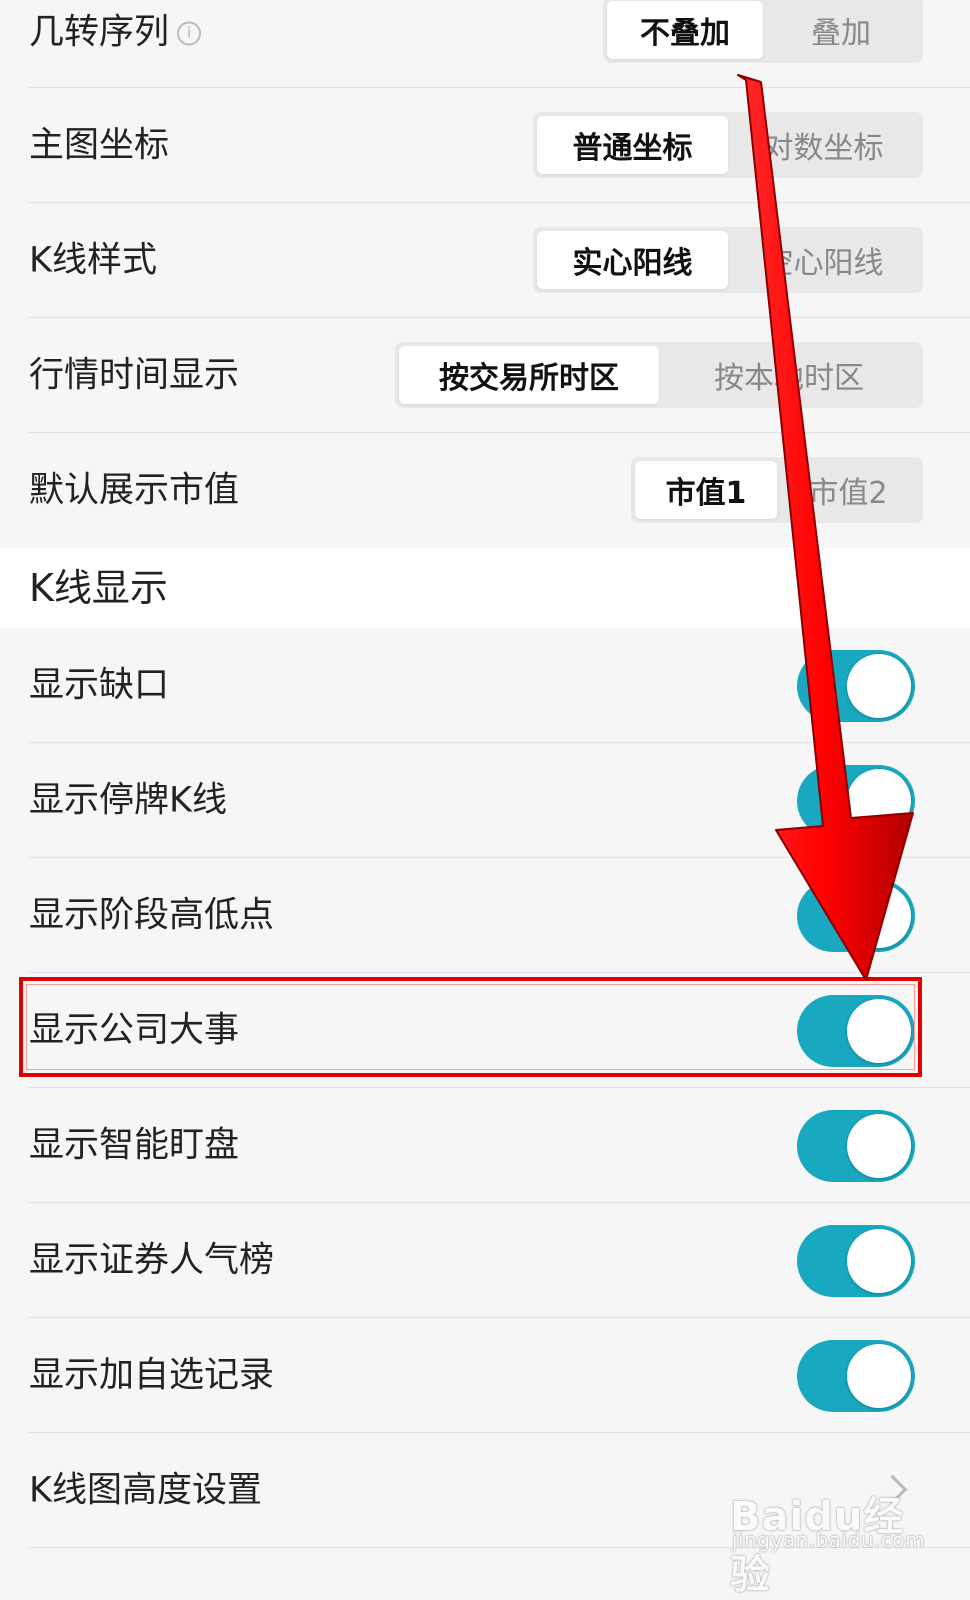 Image resolution: width=970 pixels, height=1600 pixels. What do you see at coordinates (485, 1375) in the screenshot?
I see `toggle-row-watchlist-record: 显示加自选记录` at bounding box center [485, 1375].